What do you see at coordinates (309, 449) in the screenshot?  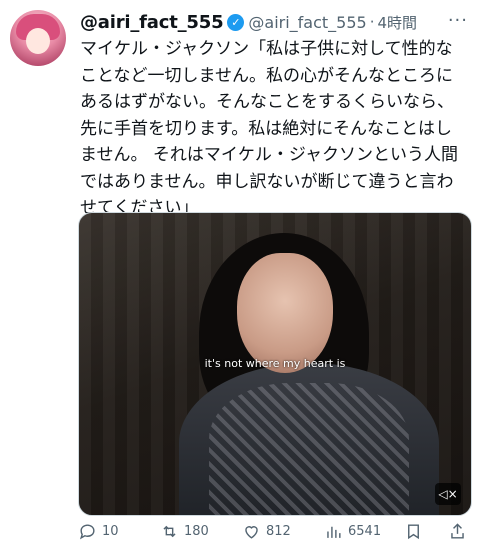 I see `video-figure-jacket` at bounding box center [309, 449].